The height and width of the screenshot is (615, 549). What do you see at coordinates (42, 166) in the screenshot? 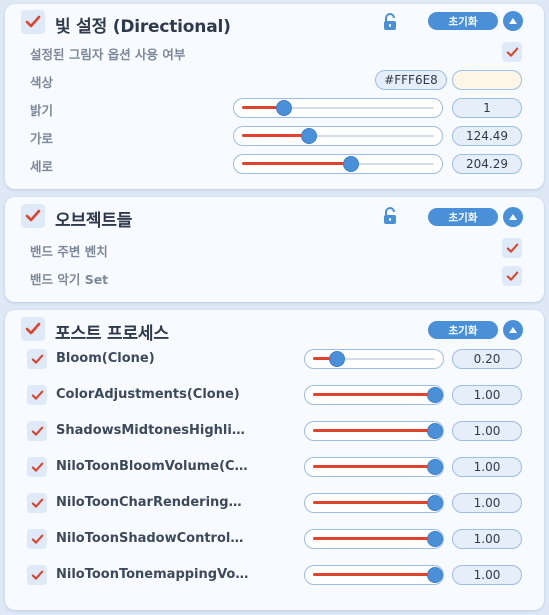
I see `vertical-label: 세로` at bounding box center [42, 166].